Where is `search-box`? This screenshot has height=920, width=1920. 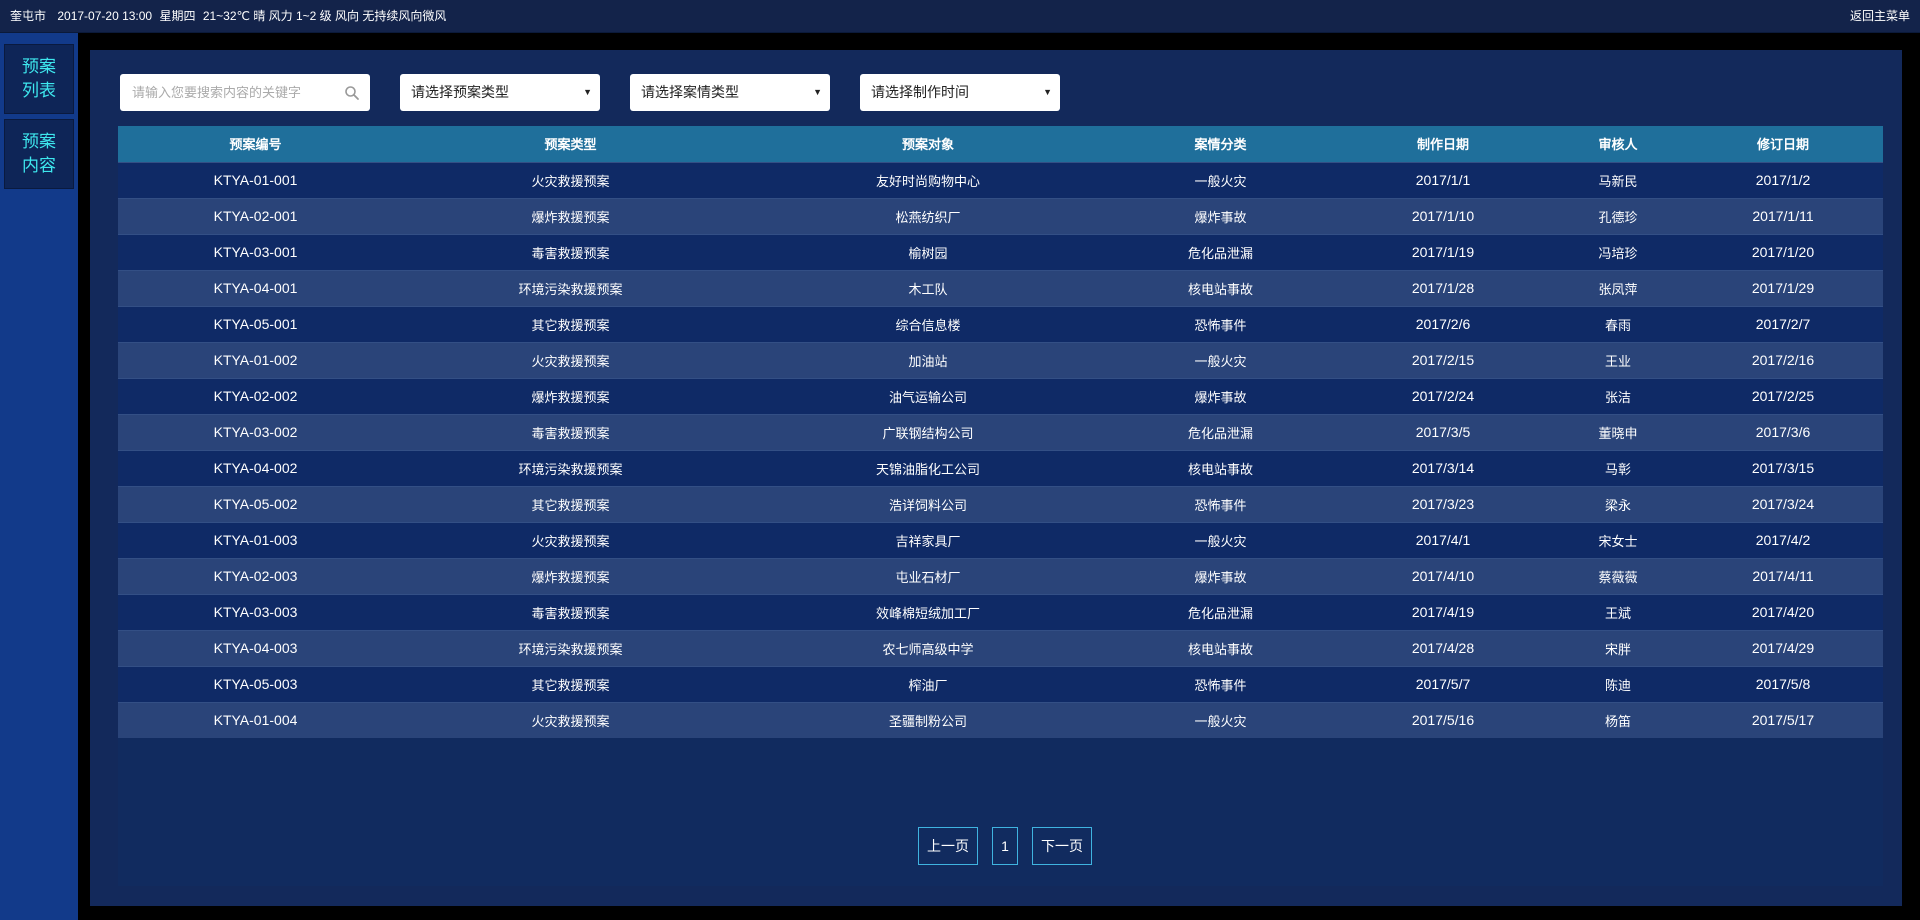 search-box is located at coordinates (245, 92).